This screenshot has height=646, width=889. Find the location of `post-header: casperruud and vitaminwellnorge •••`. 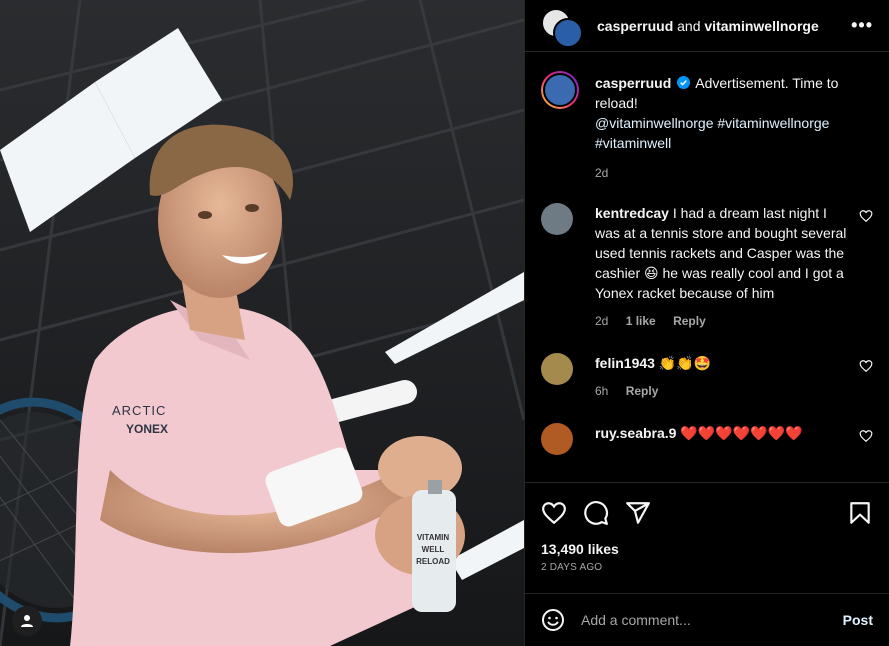

post-header: casperruud and vitaminwellnorge ••• is located at coordinates (707, 26).